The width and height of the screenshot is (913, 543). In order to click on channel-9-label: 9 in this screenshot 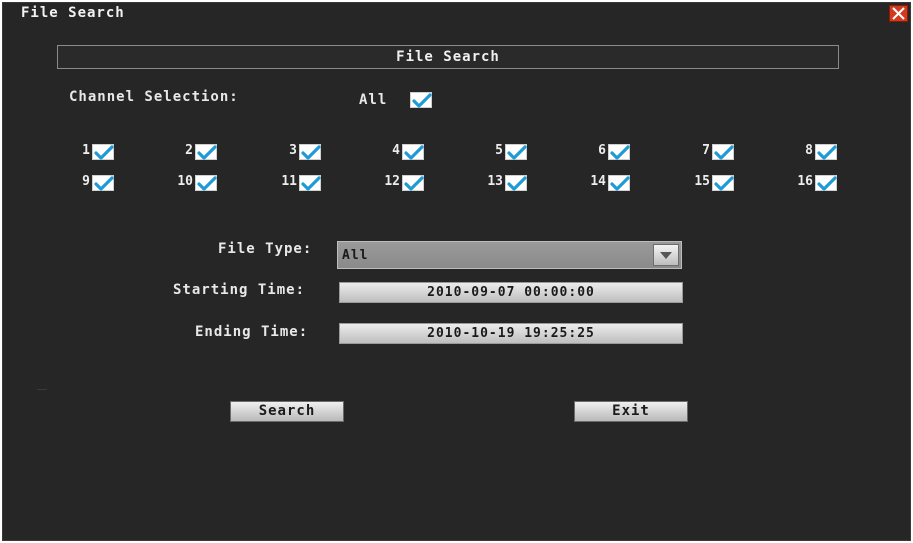, I will do `click(86, 181)`.